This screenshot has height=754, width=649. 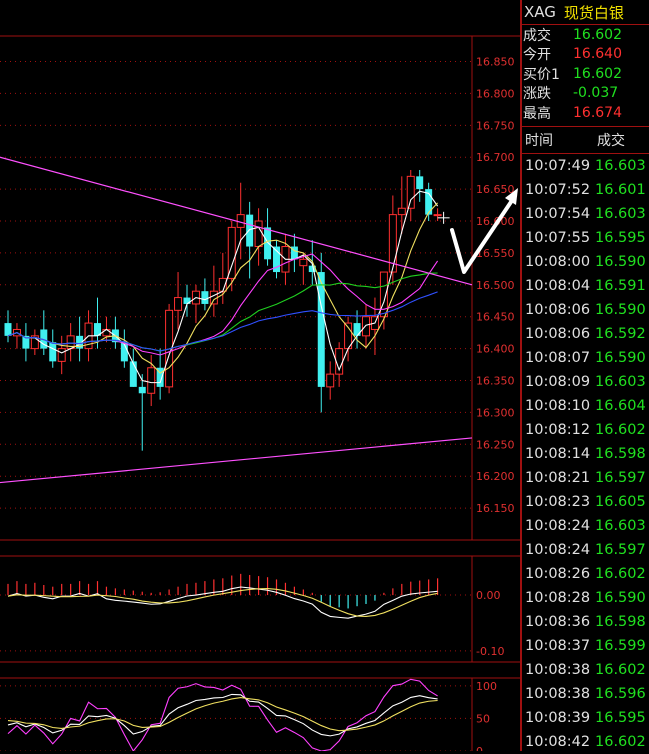 I want to click on trades-header: 时间 成交, so click(x=585, y=140).